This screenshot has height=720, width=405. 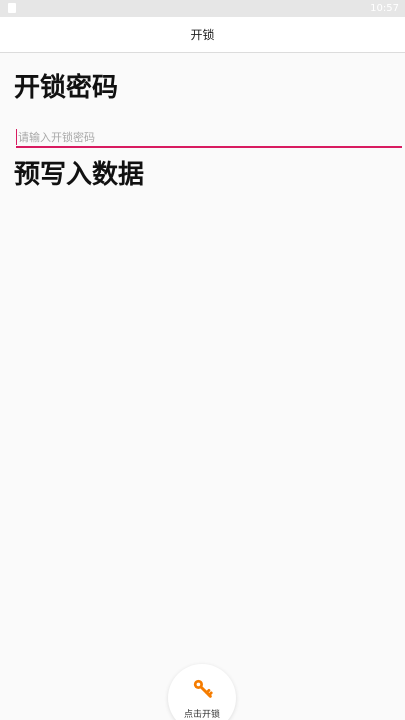 What do you see at coordinates (12, 8) in the screenshot?
I see `sim-card-icon` at bounding box center [12, 8].